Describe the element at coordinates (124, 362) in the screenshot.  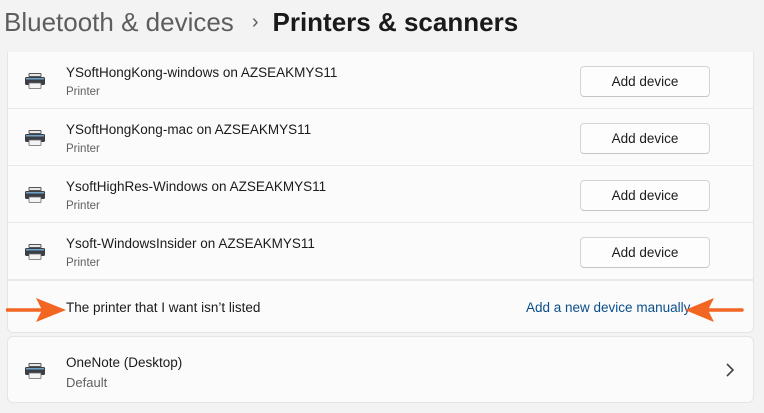
I see `installed-printer-name: OneNote (Desktop)` at that location.